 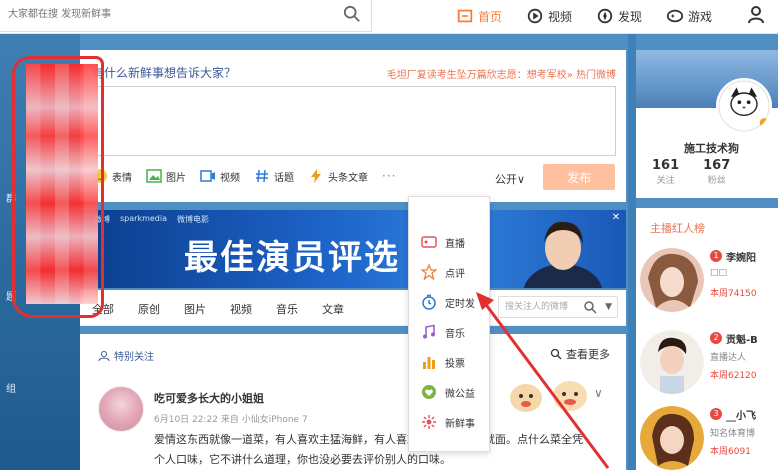 I want to click on menu-item-label: 投票, so click(x=455, y=364).